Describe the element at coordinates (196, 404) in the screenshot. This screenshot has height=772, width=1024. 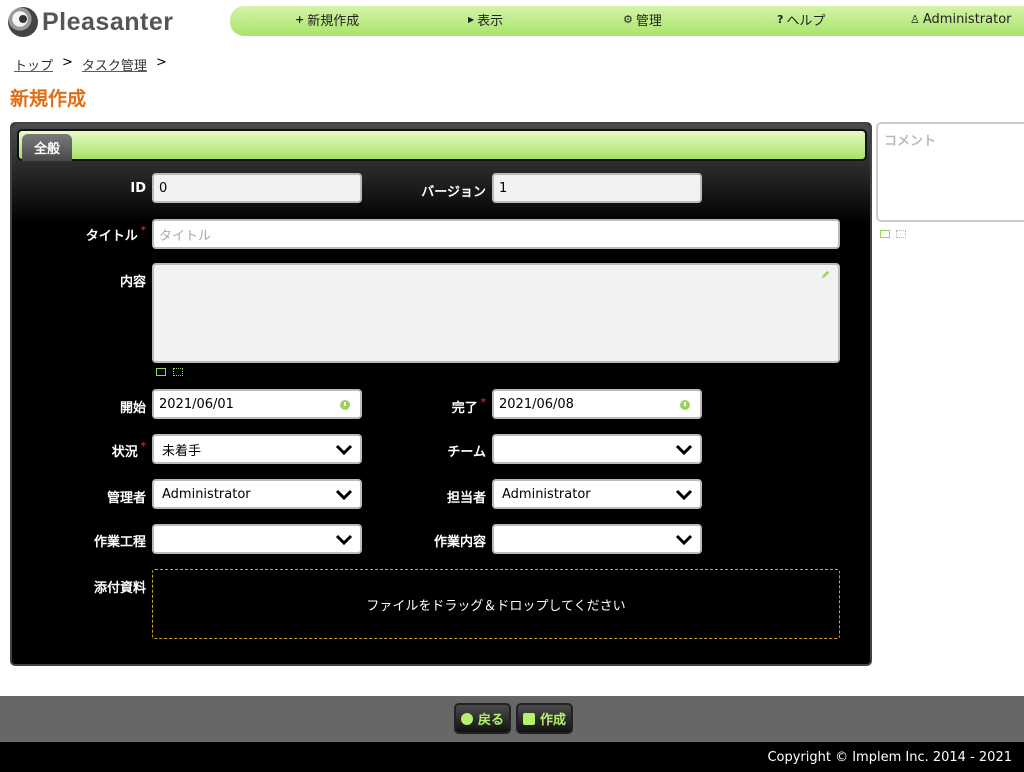
I see `start-date-value: 2021/06/01` at that location.